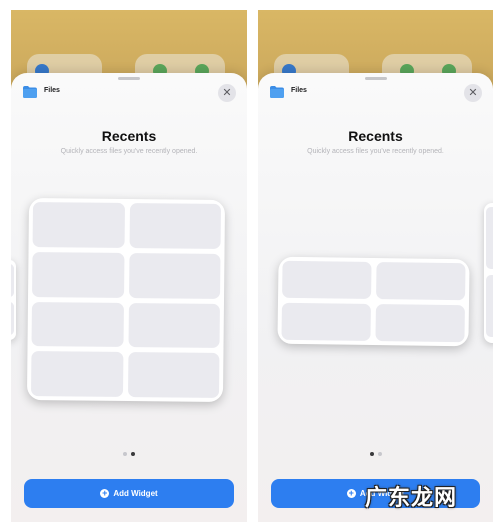 The image size is (503, 532). What do you see at coordinates (411, 498) in the screenshot?
I see `watermark-text: 广东龙网` at bounding box center [411, 498].